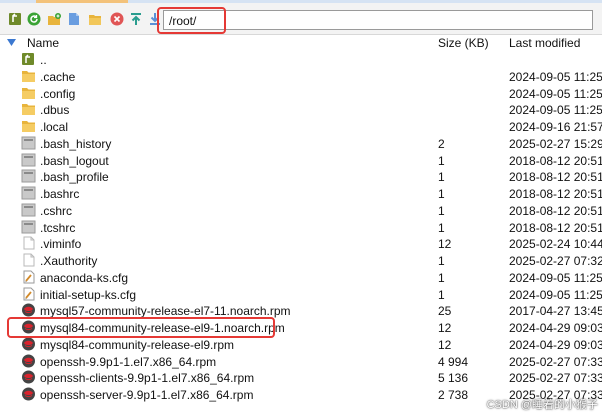 Image resolution: width=602 pixels, height=414 pixels. Describe the element at coordinates (301, 193) in the screenshot. I see `file-row: .bashrc 1 2018-08-12 20:51` at that location.